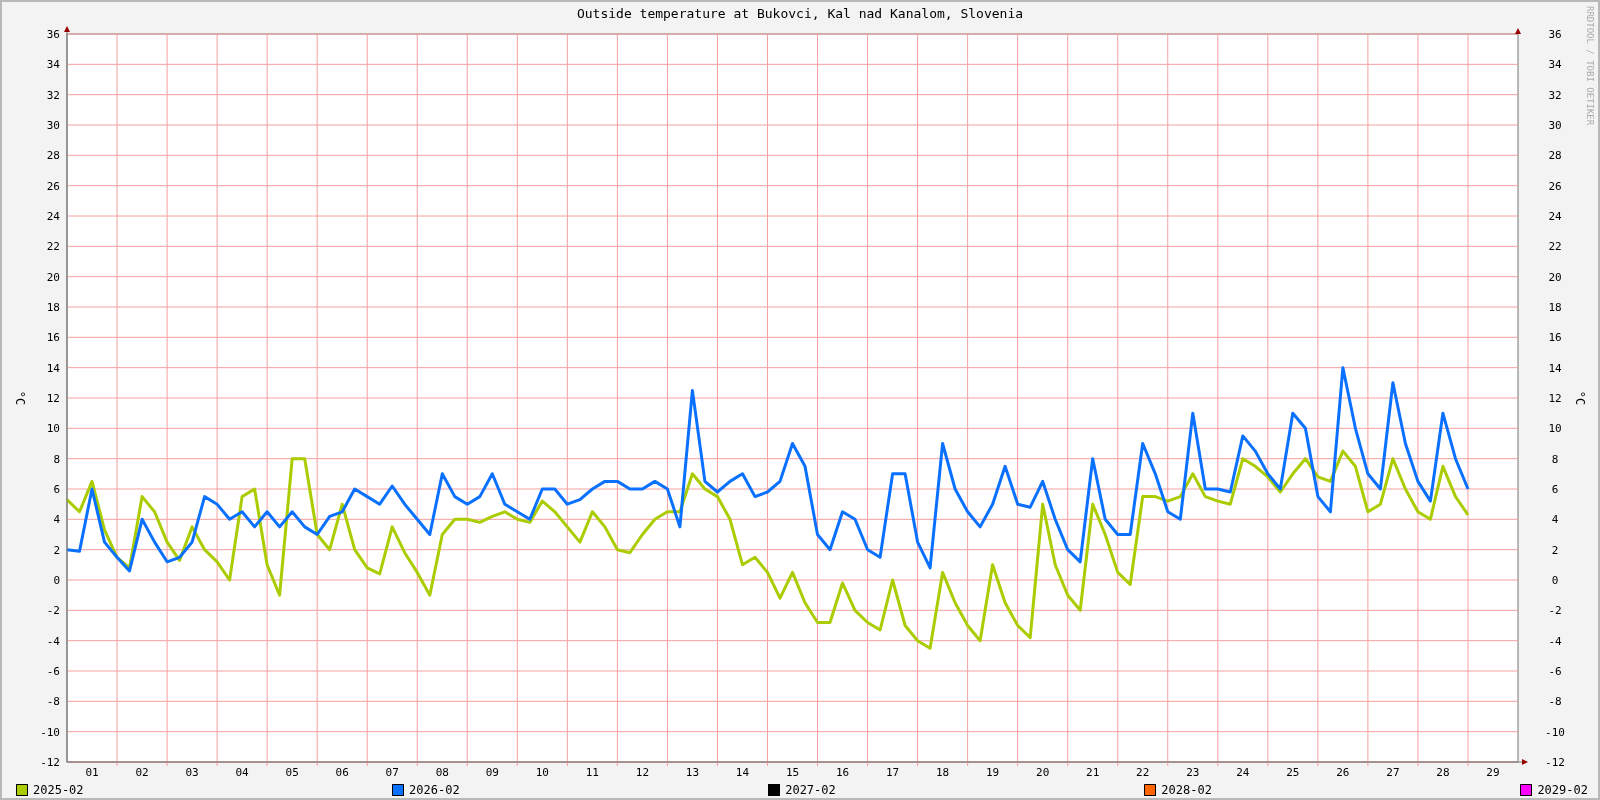  What do you see at coordinates (1393, 772) in the screenshot?
I see `x-tick-label: 27` at bounding box center [1393, 772].